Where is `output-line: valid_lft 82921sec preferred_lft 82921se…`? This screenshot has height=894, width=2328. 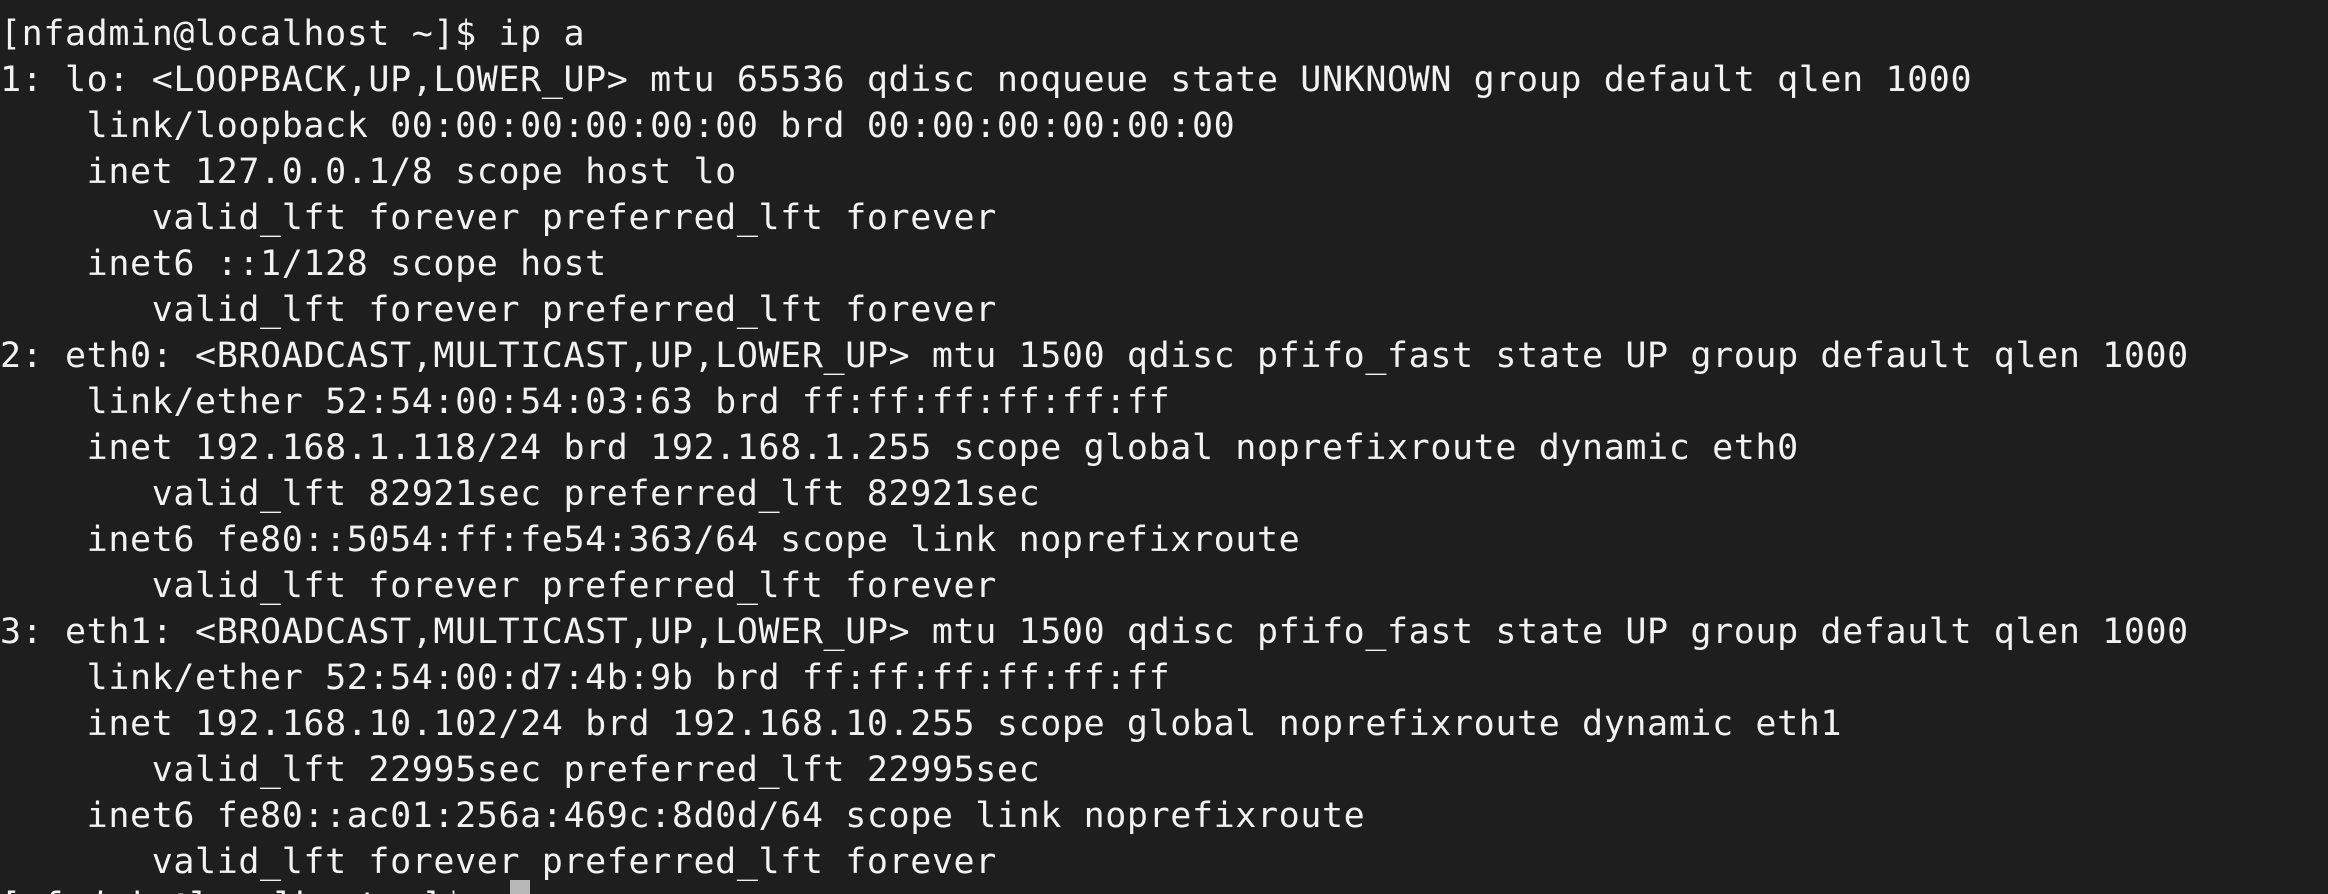
output-line: valid_lft 82921sec preferred_lft 82921se… is located at coordinates (520, 494).